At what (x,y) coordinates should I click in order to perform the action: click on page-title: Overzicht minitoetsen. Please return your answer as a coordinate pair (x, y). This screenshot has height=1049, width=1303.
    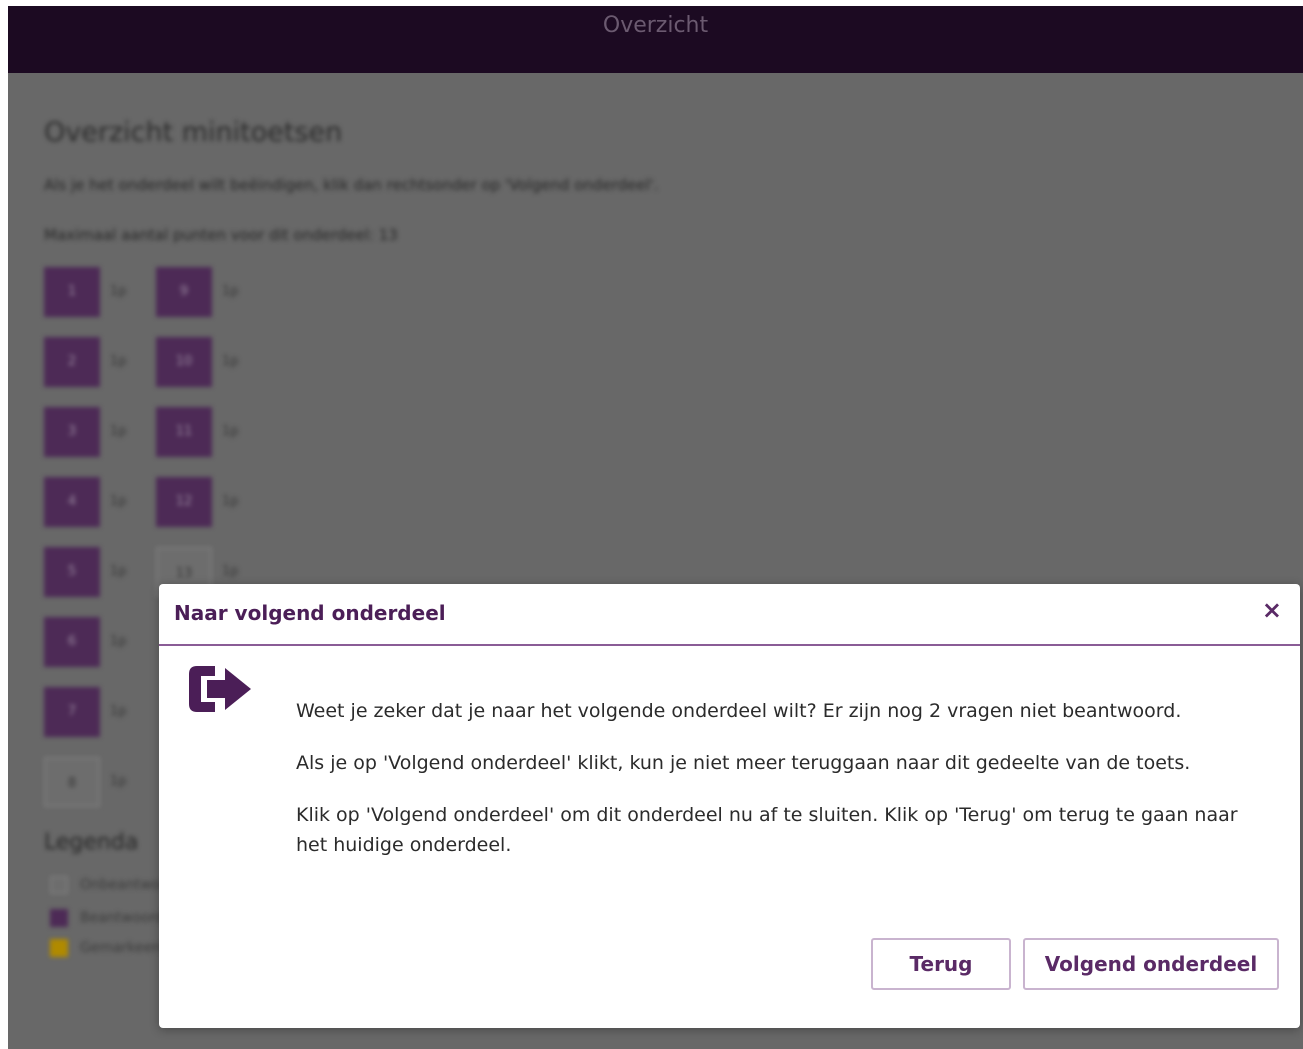
    Looking at the image, I should click on (193, 132).